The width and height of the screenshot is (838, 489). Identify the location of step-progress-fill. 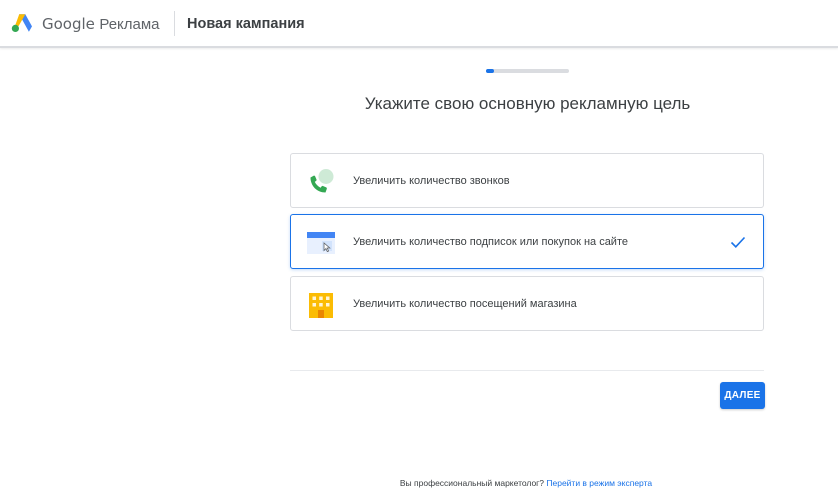
(490, 71).